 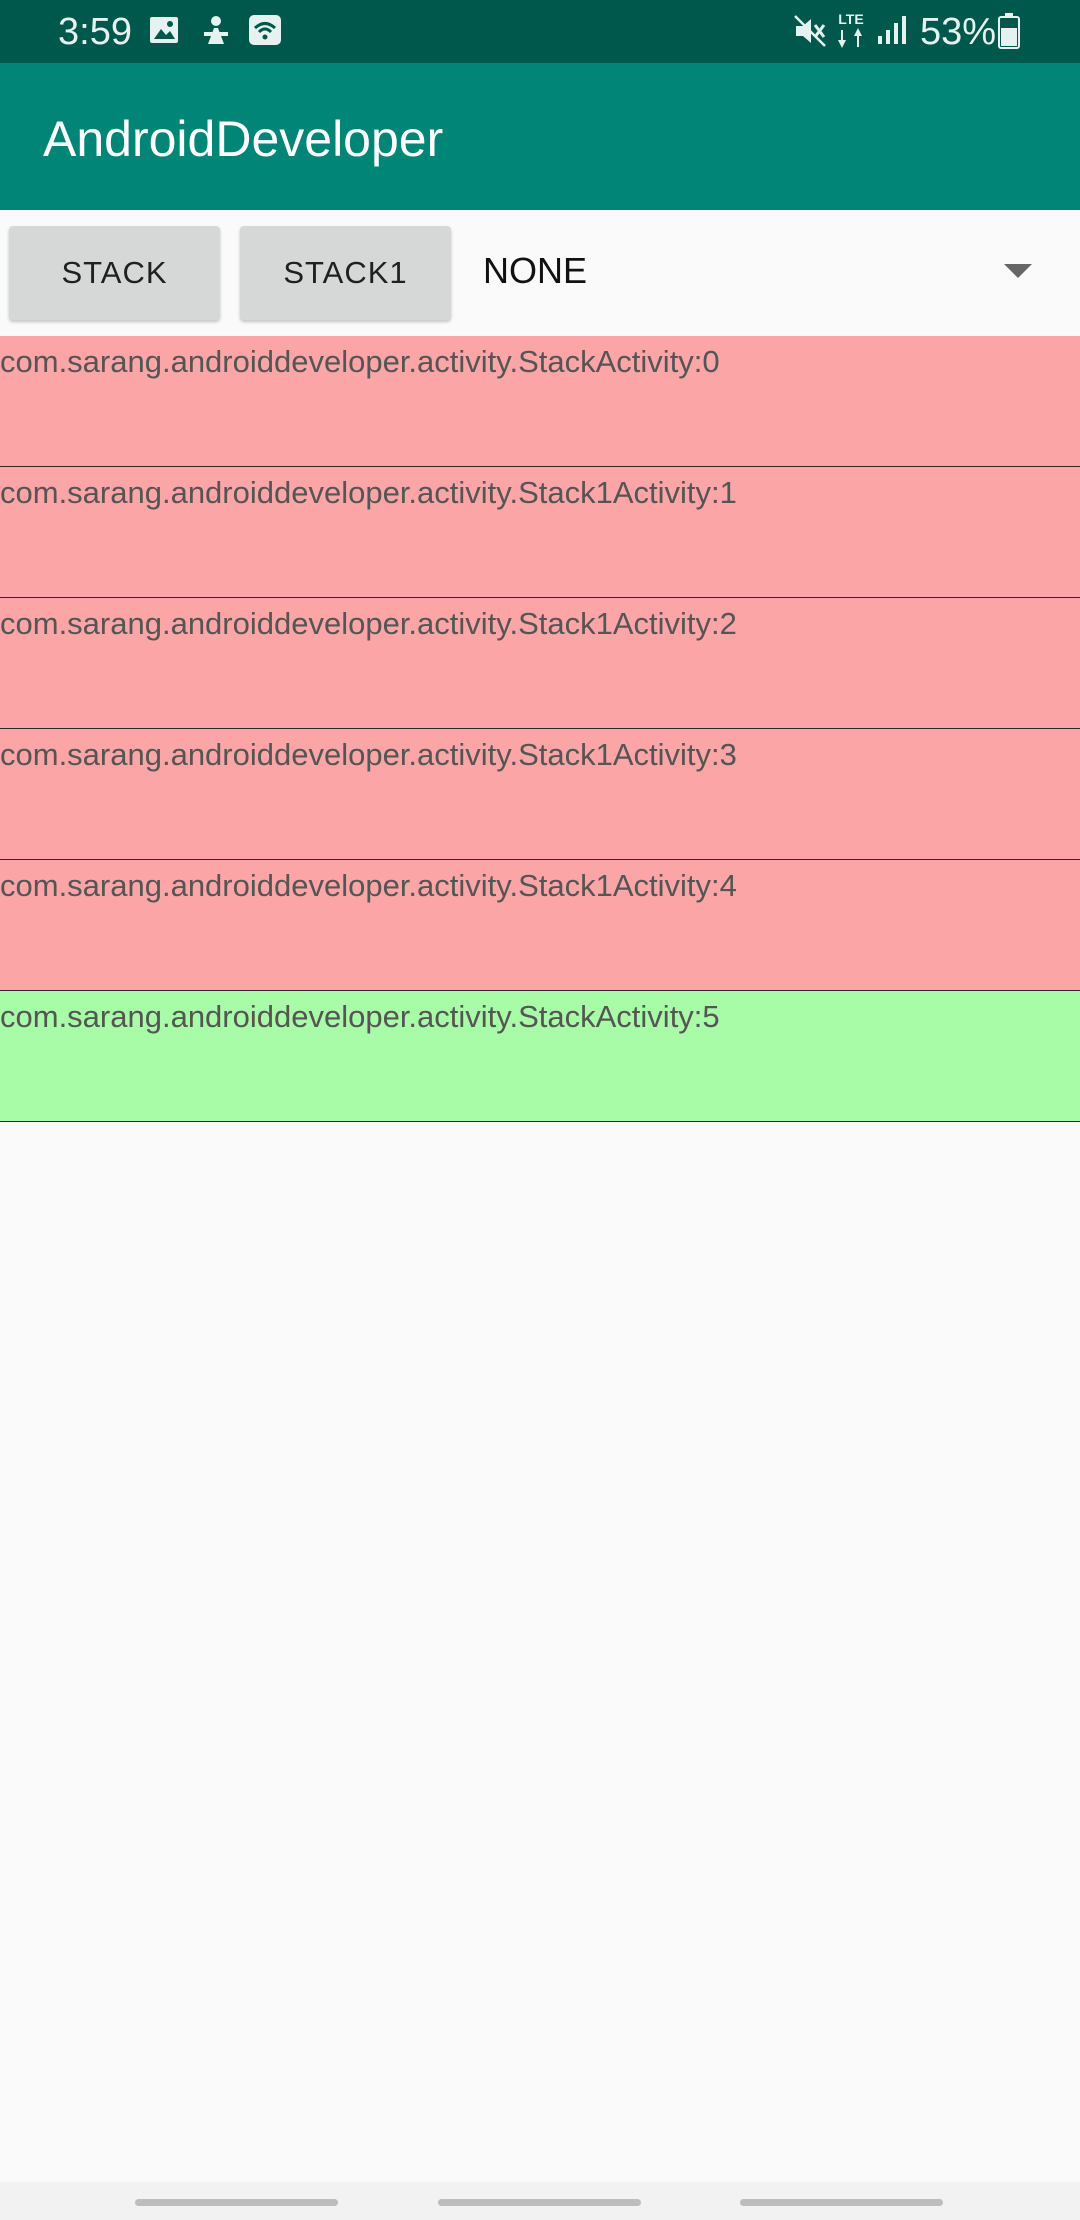 I want to click on nav-recents-handle, so click(x=236, y=2202).